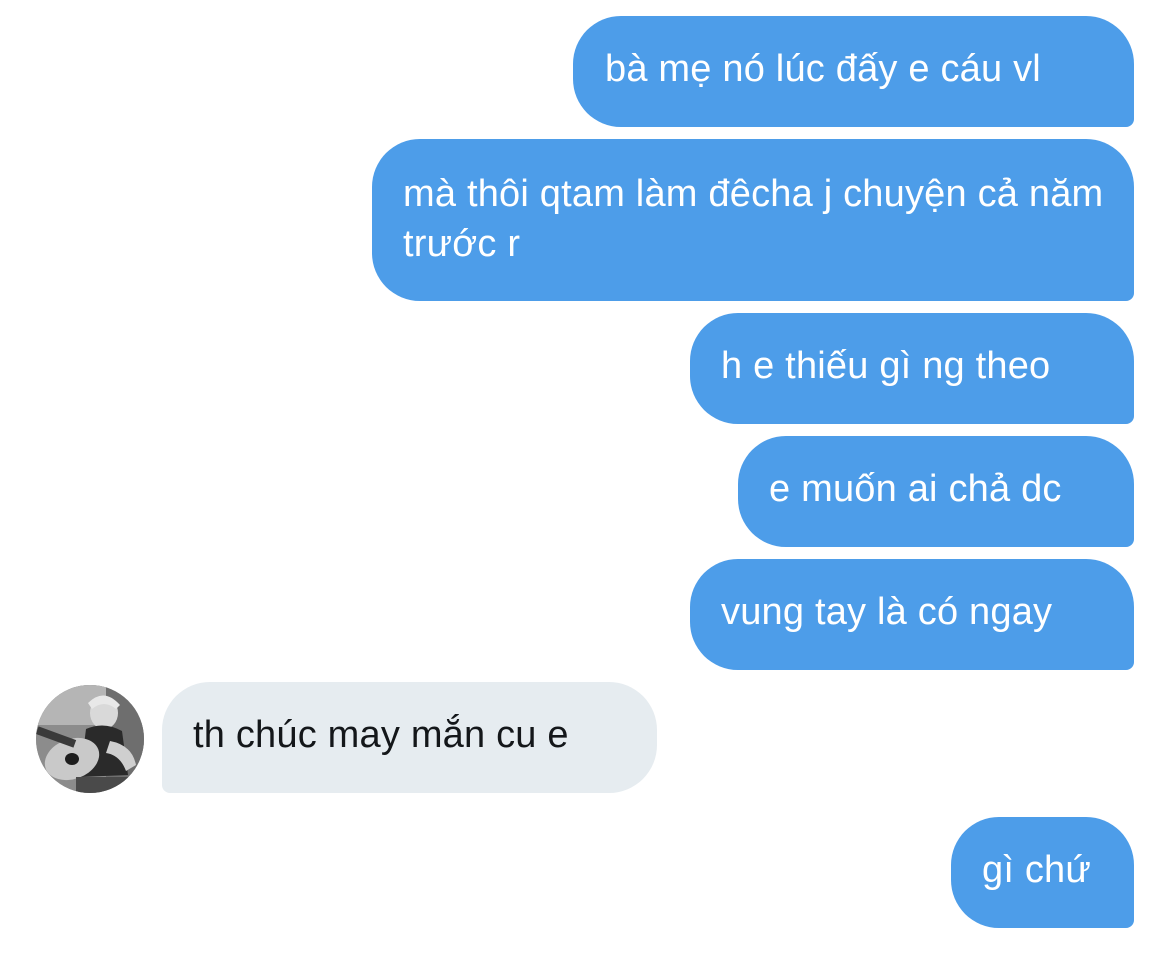 This screenshot has width=1170, height=957. I want to click on avatar-photo-icon, so click(90, 739).